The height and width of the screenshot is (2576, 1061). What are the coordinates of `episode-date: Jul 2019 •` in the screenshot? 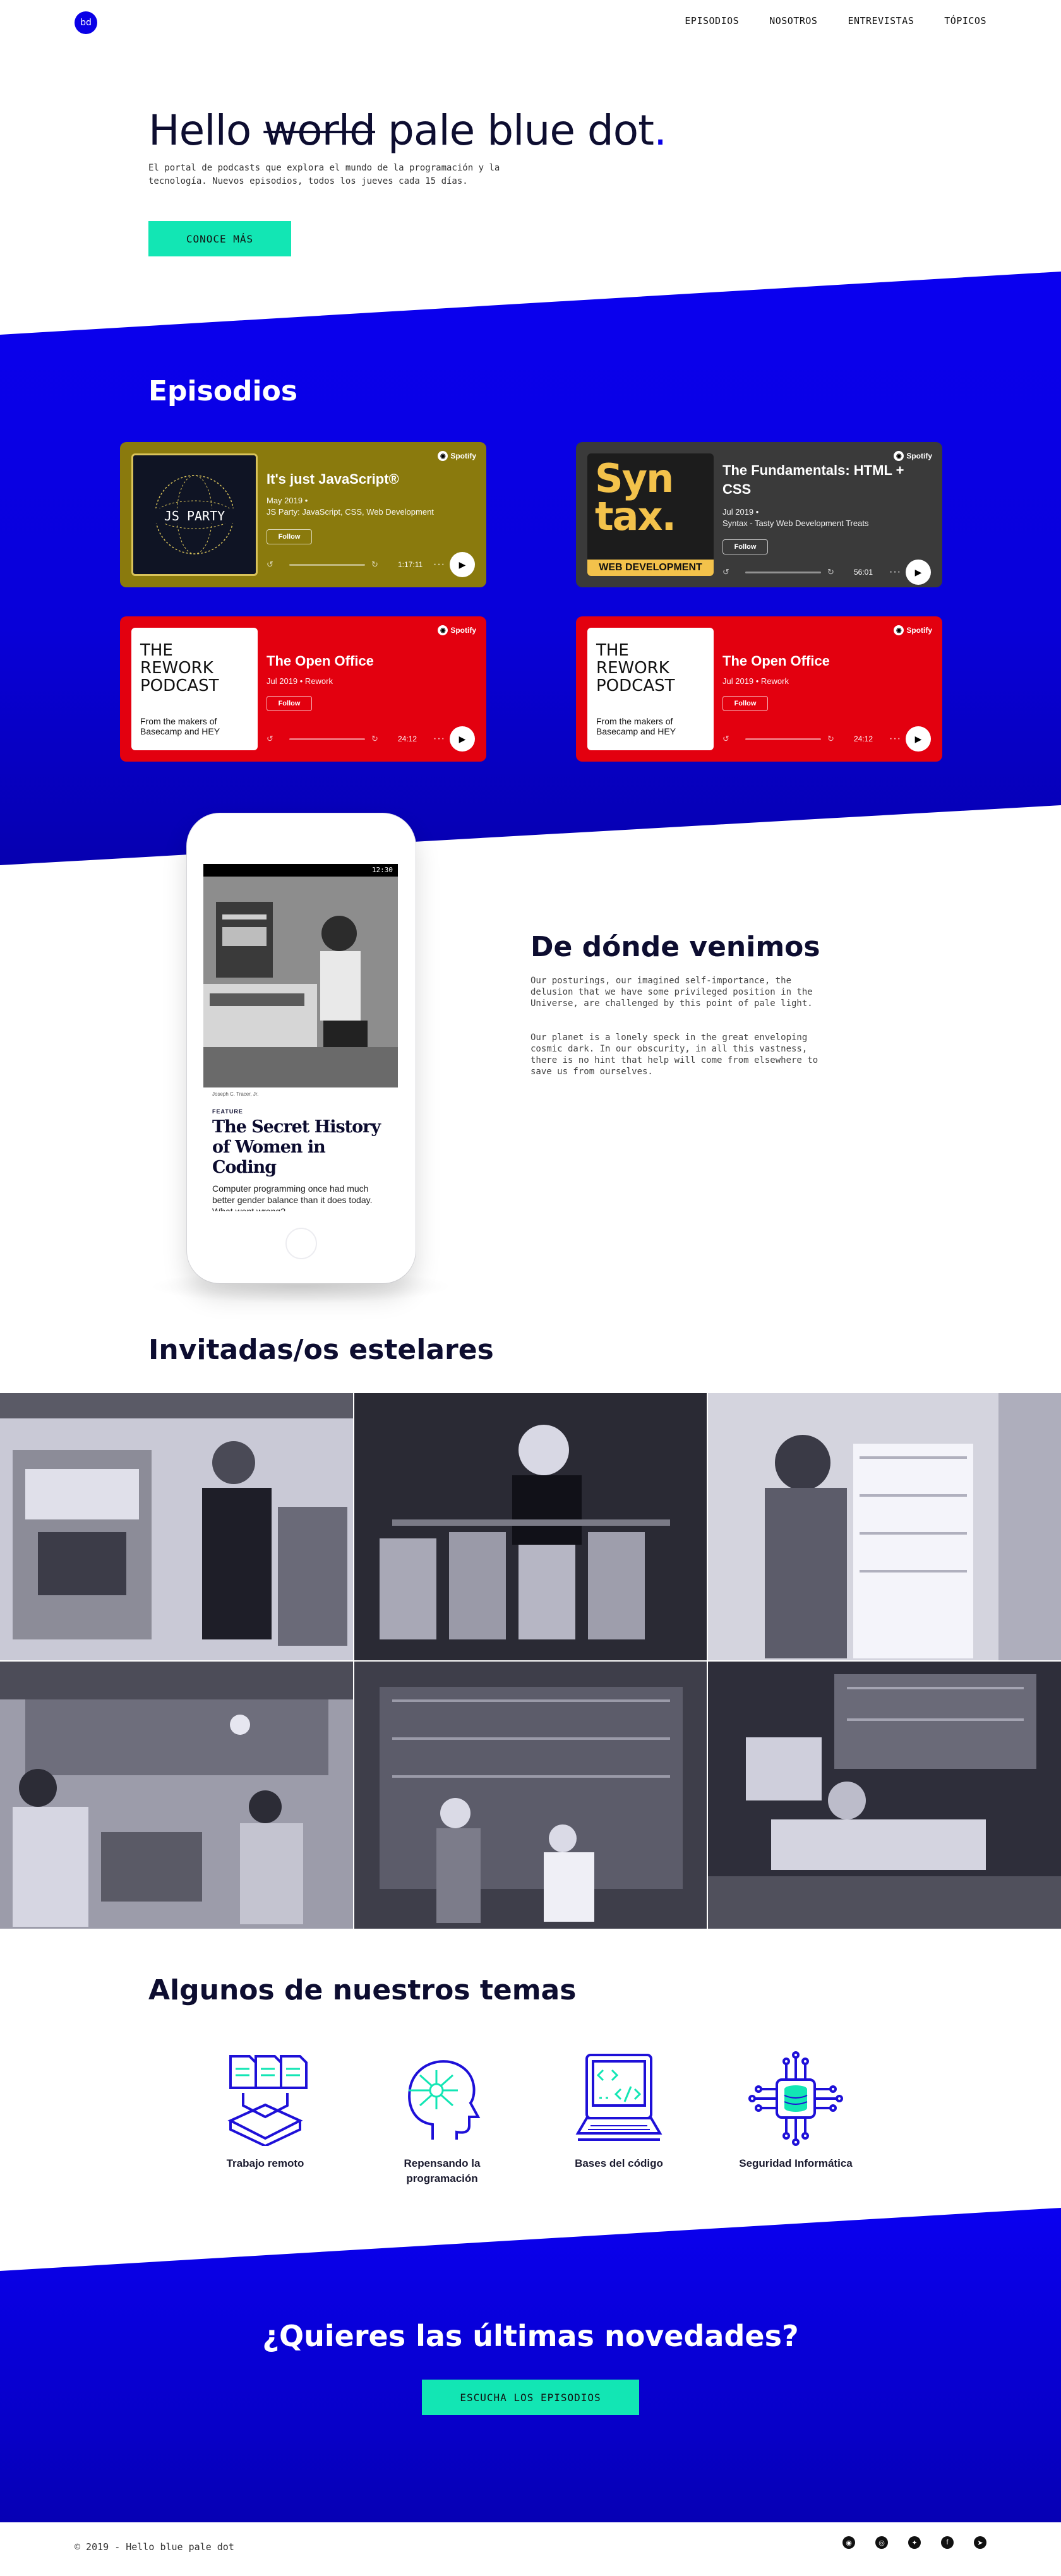 It's located at (740, 512).